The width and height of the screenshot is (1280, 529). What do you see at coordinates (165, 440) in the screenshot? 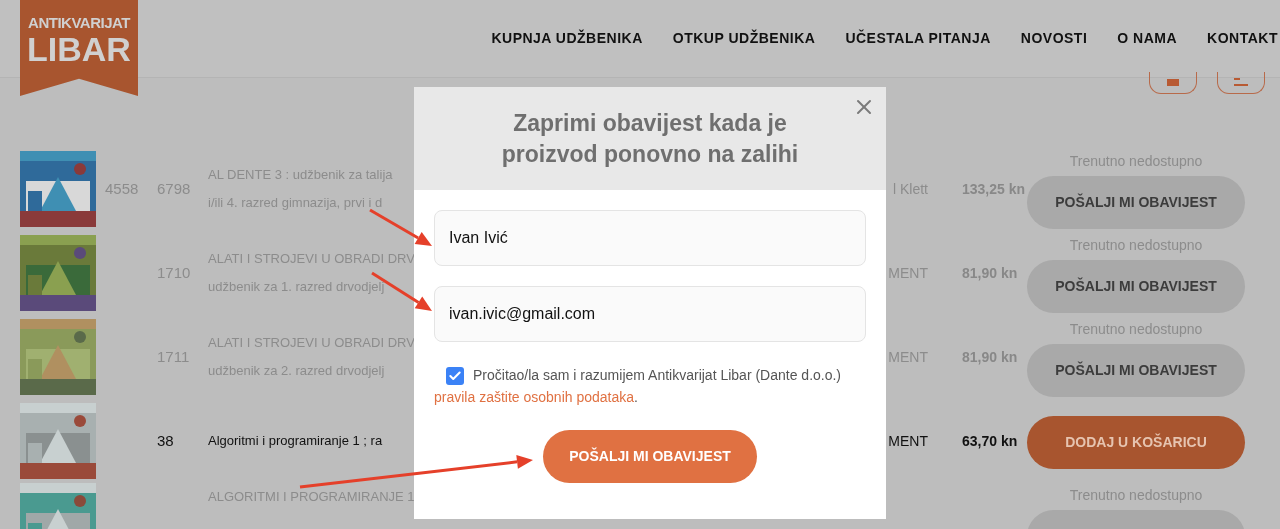
I see `code-text: 38` at bounding box center [165, 440].